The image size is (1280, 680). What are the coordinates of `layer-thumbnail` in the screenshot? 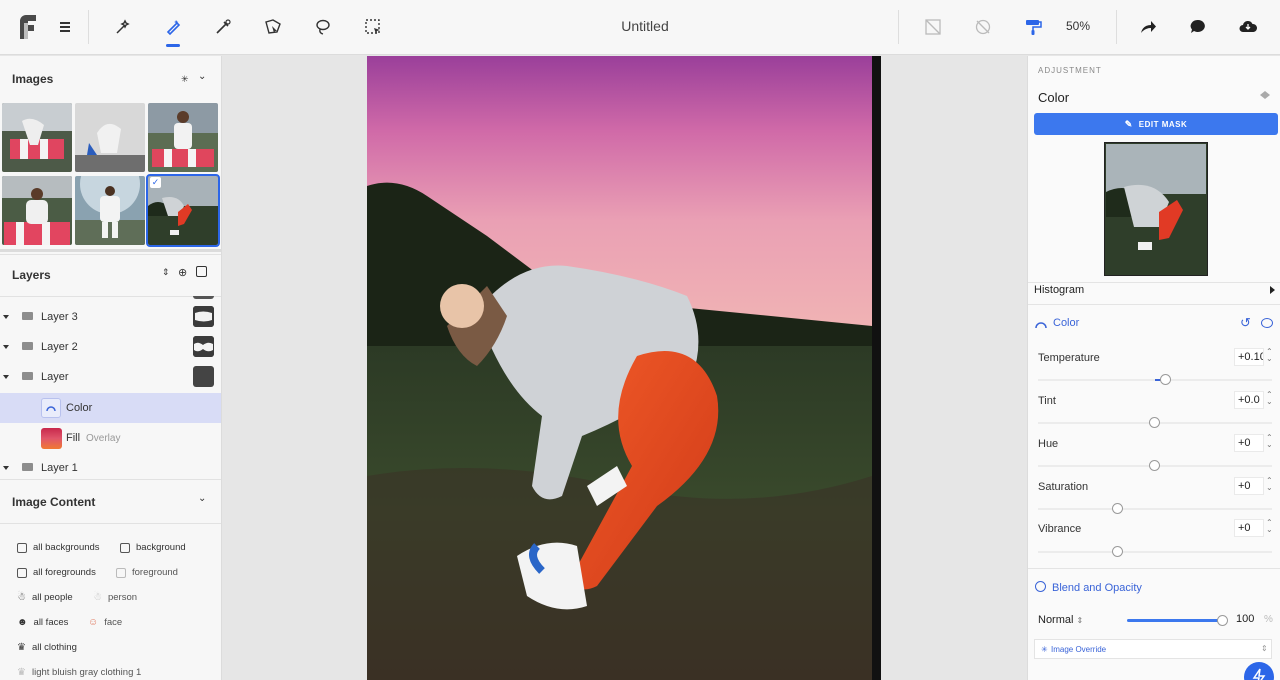 It's located at (203, 346).